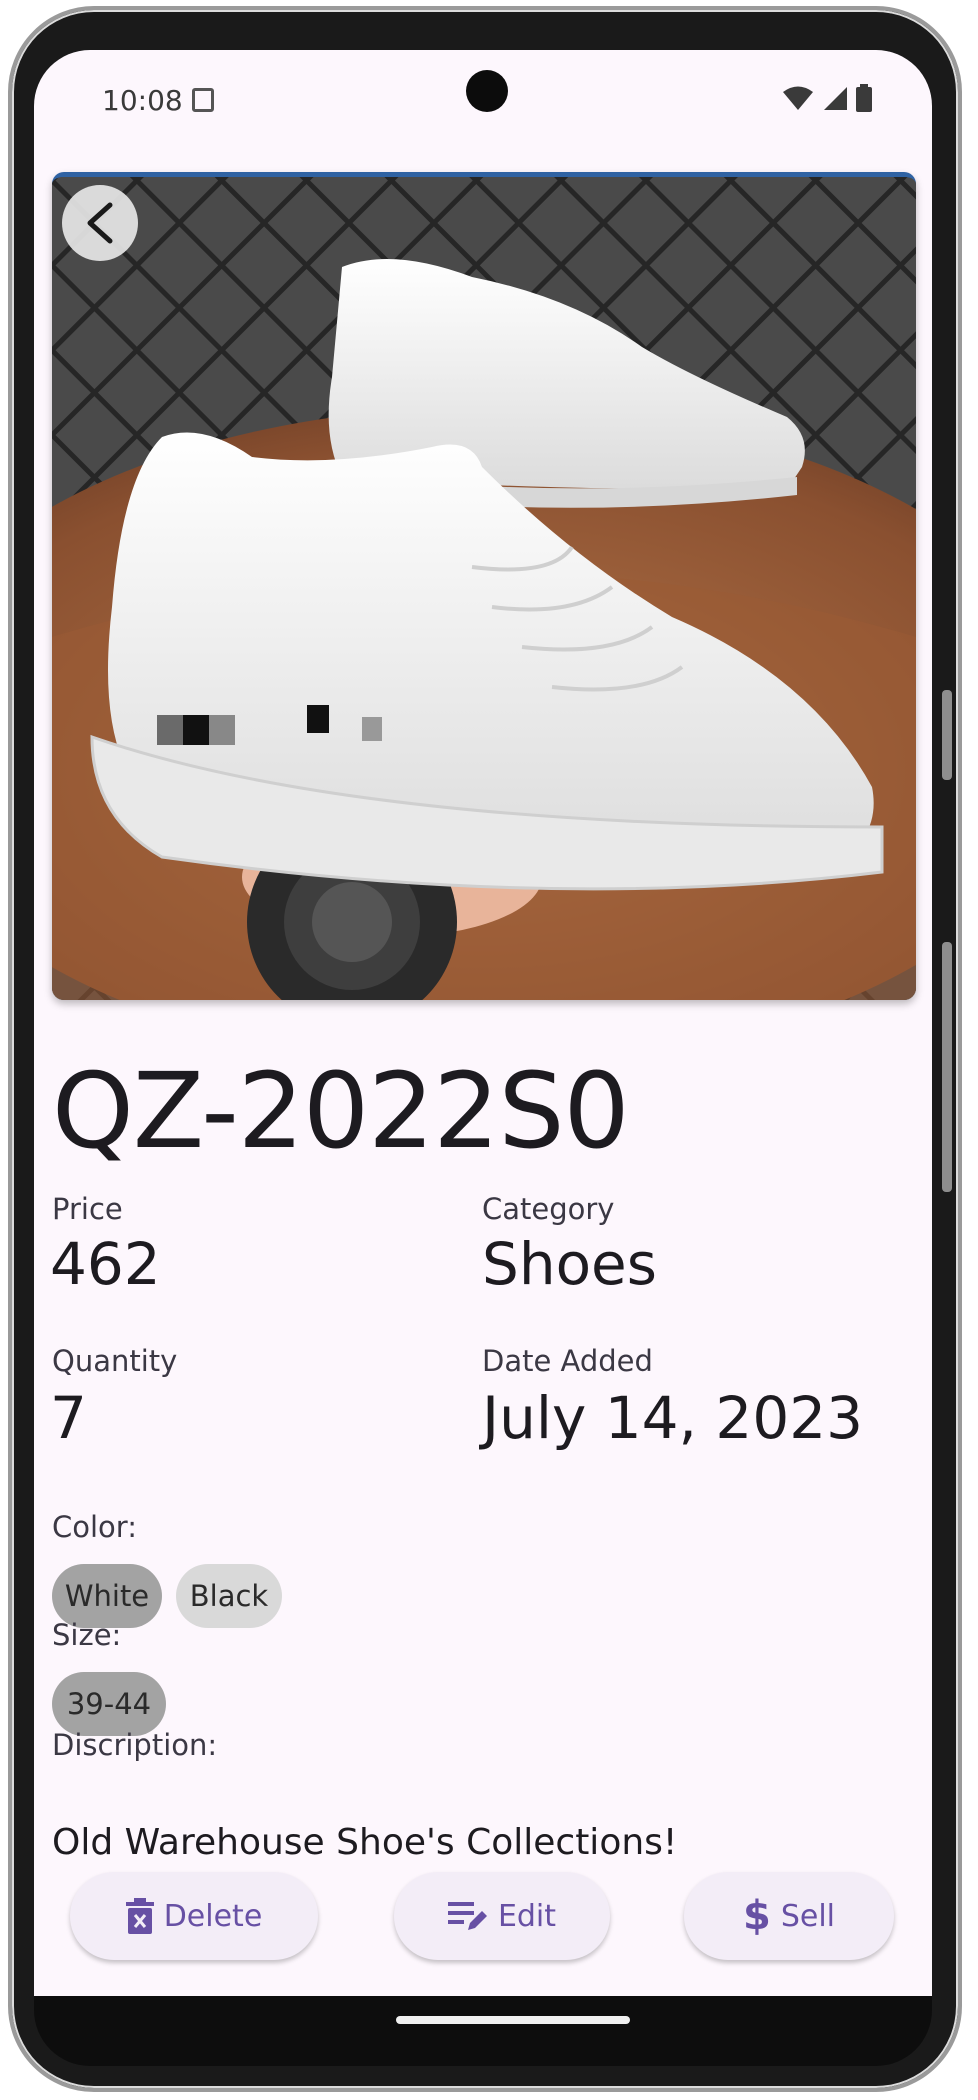  What do you see at coordinates (673, 1418) in the screenshot?
I see `date-added-value: July 14, 2023` at bounding box center [673, 1418].